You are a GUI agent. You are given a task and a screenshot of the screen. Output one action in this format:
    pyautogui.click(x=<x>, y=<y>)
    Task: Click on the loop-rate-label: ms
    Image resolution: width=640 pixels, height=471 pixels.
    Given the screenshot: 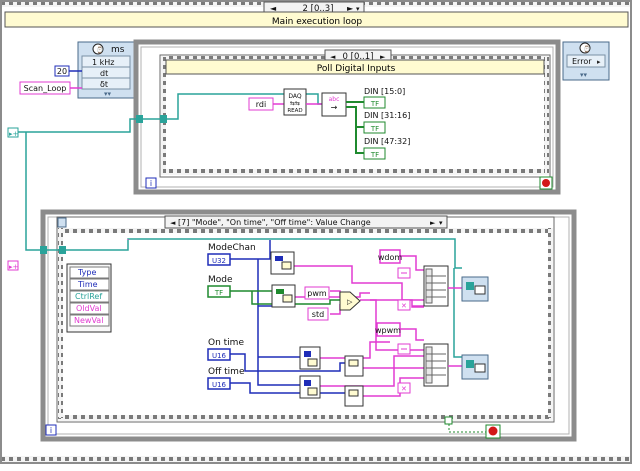 What is the action you would take?
    pyautogui.click(x=118, y=50)
    